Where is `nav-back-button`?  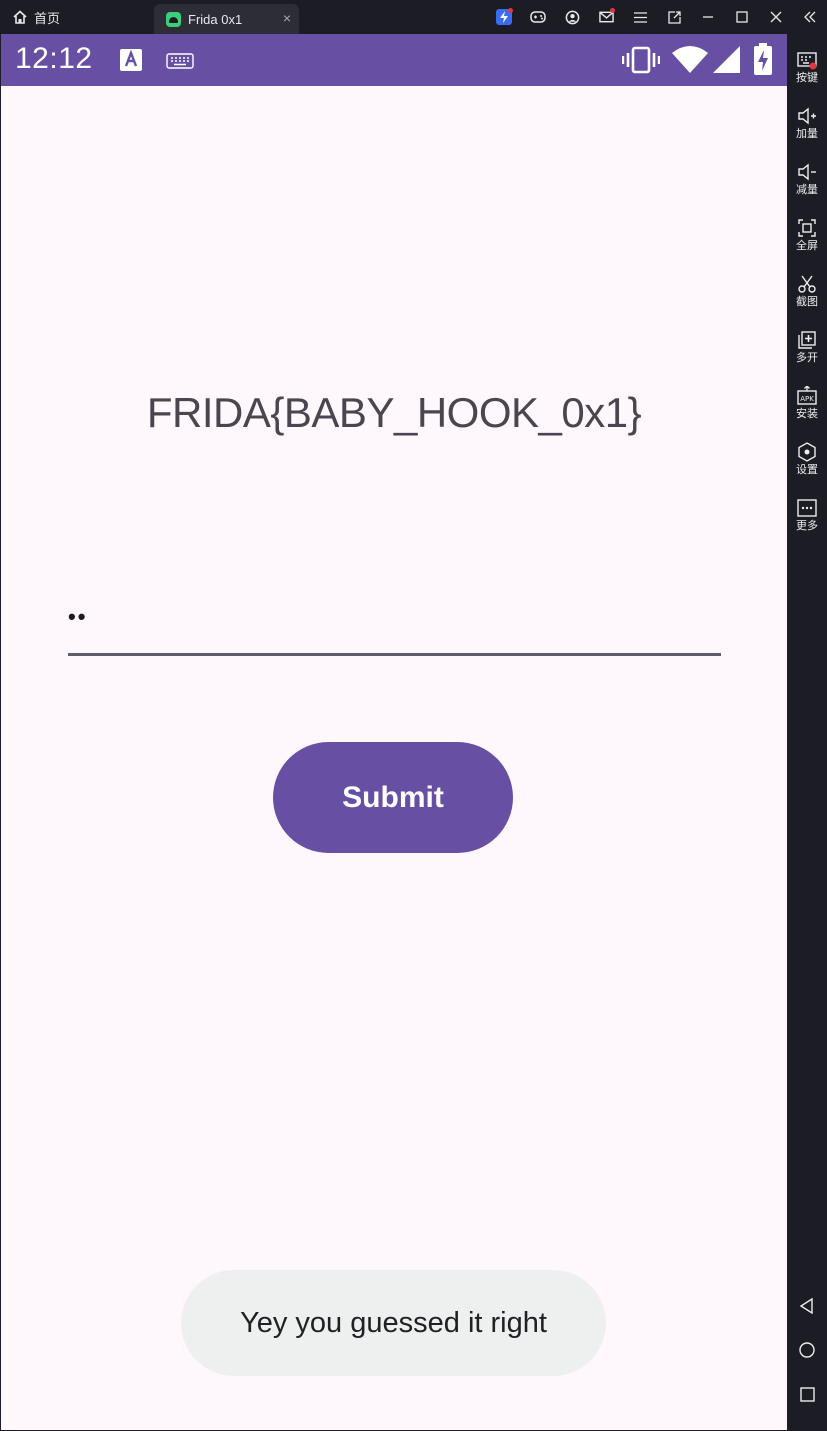
nav-back-button is located at coordinates (807, 1306).